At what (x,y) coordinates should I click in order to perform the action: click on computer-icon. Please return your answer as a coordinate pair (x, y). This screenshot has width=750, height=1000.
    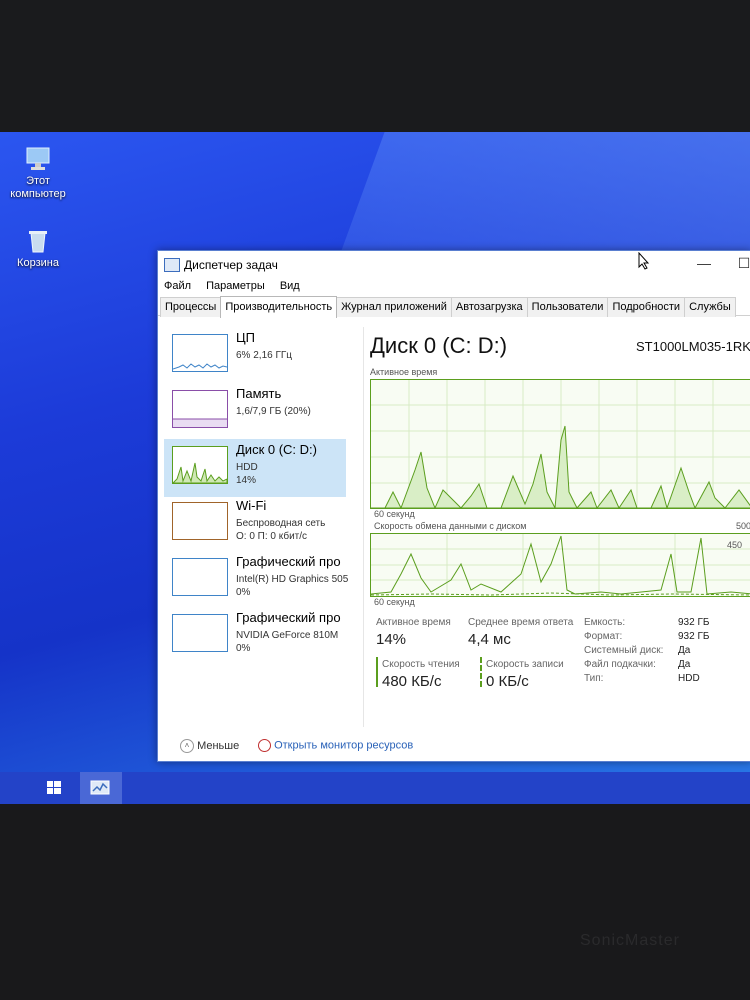
    Looking at the image, I should click on (38, 159).